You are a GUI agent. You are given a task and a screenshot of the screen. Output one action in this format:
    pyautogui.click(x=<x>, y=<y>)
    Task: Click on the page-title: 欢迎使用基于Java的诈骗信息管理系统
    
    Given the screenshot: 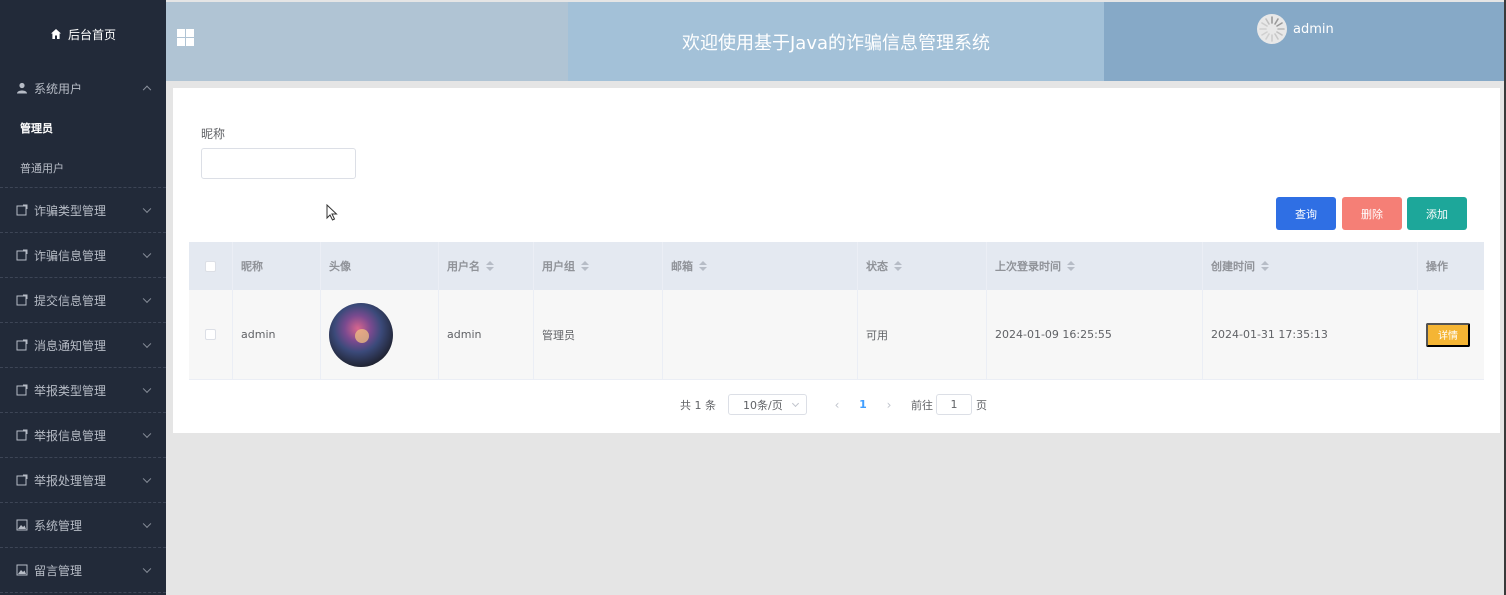 What is the action you would take?
    pyautogui.click(x=836, y=43)
    